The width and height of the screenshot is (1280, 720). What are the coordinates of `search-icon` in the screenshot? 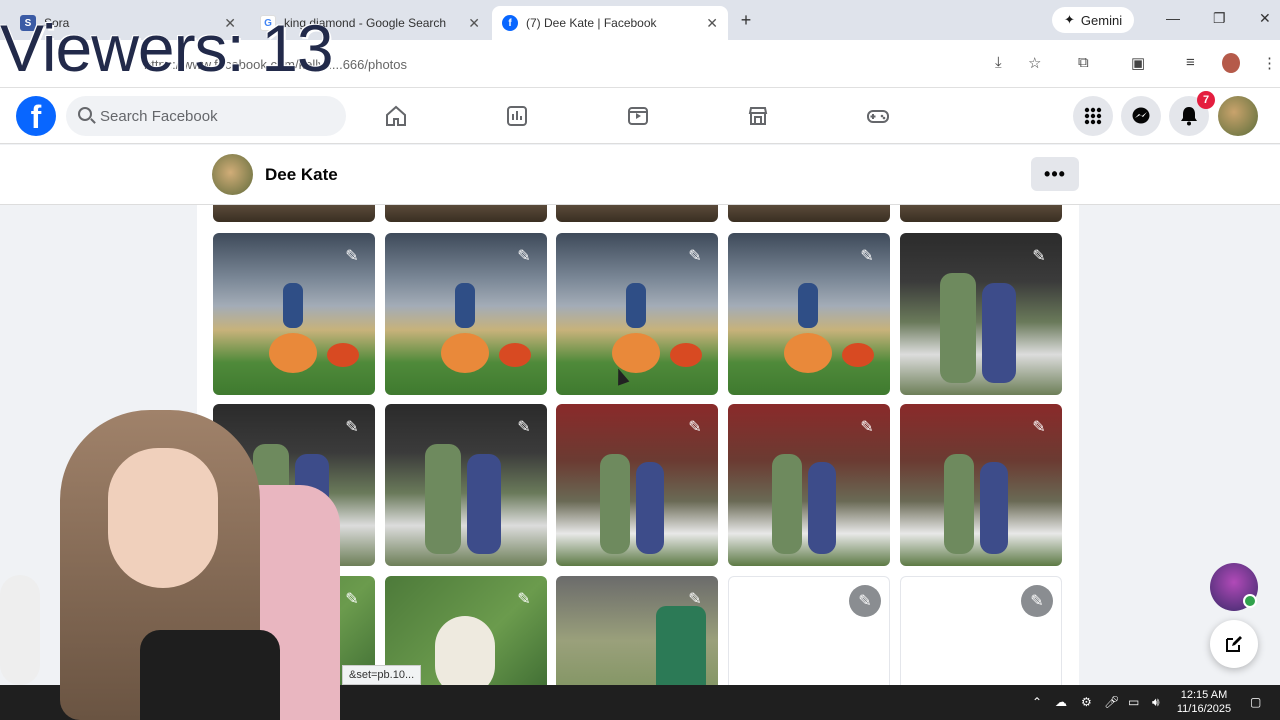 It's located at (85, 114).